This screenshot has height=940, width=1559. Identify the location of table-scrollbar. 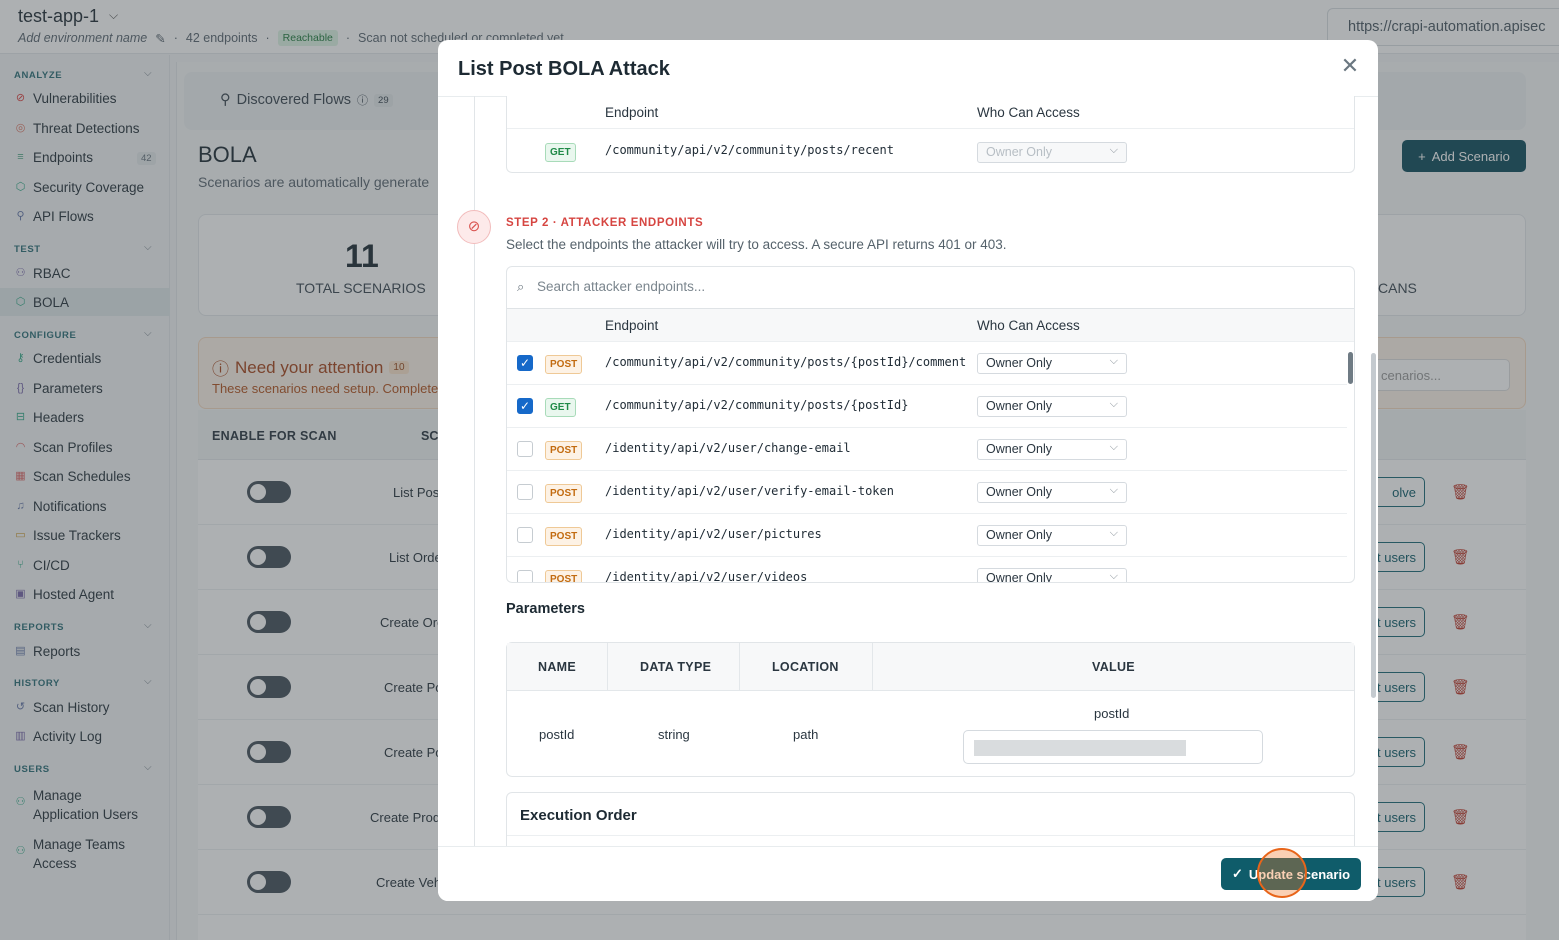
(1350, 368).